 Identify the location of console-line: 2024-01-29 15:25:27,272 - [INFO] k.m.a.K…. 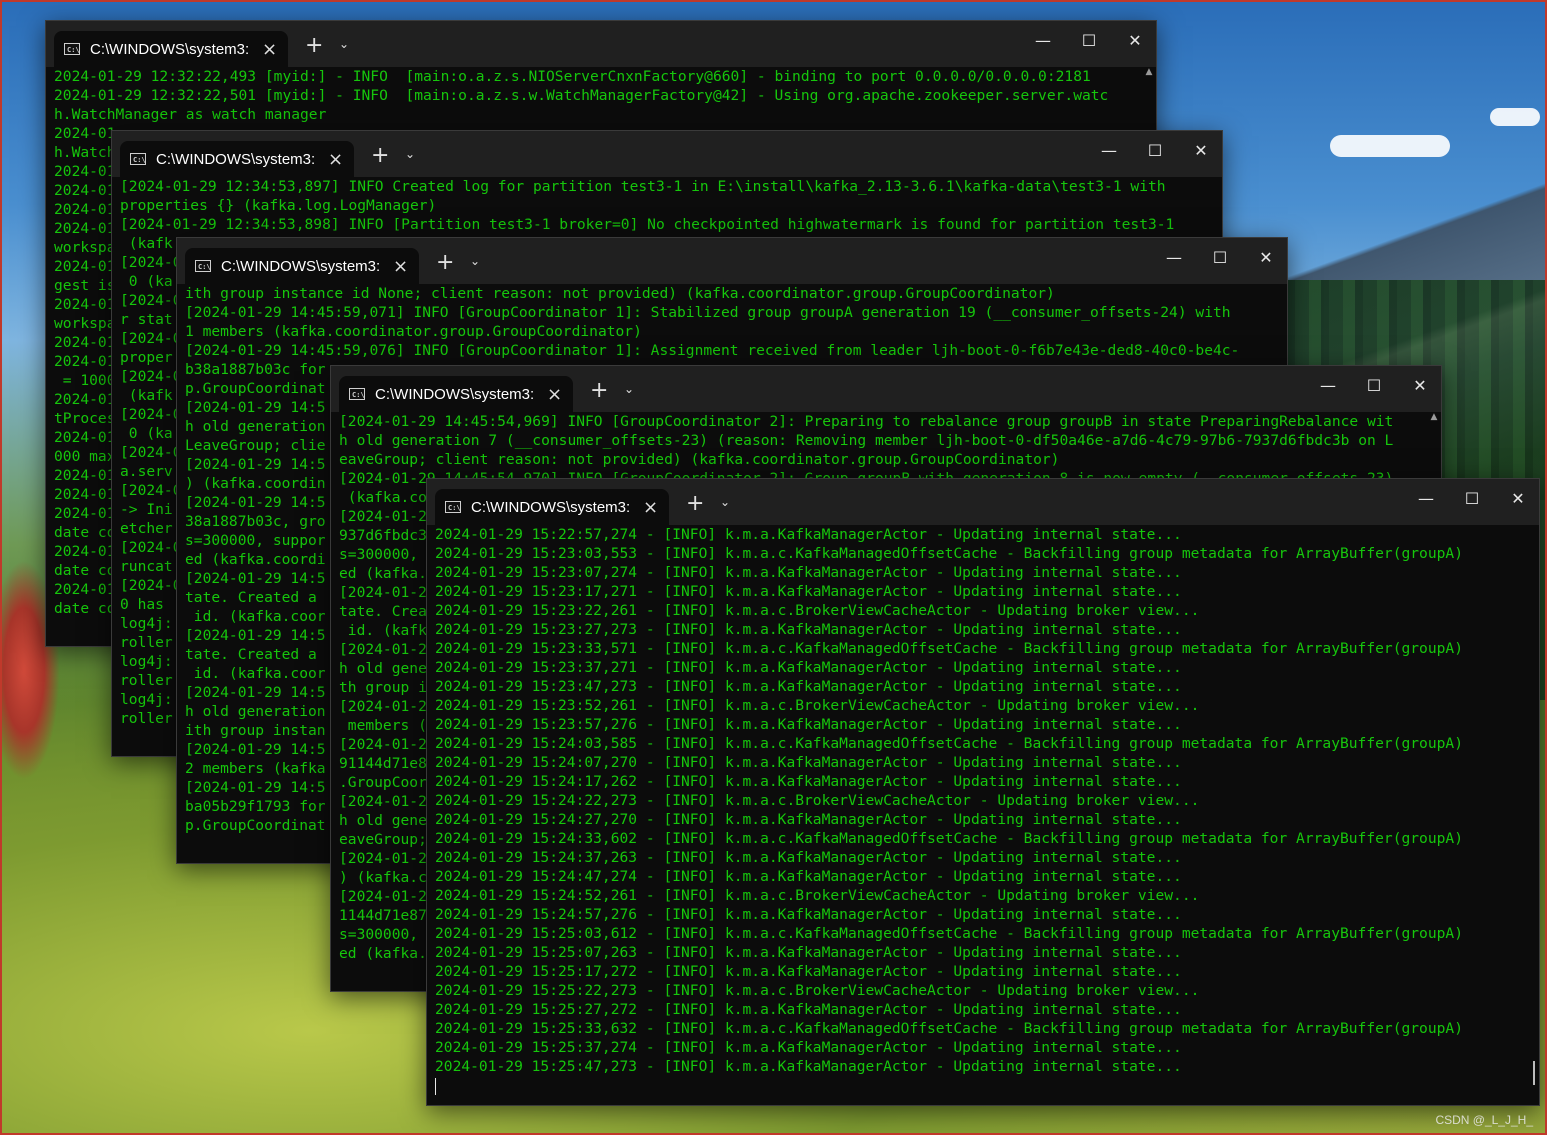
(808, 1009).